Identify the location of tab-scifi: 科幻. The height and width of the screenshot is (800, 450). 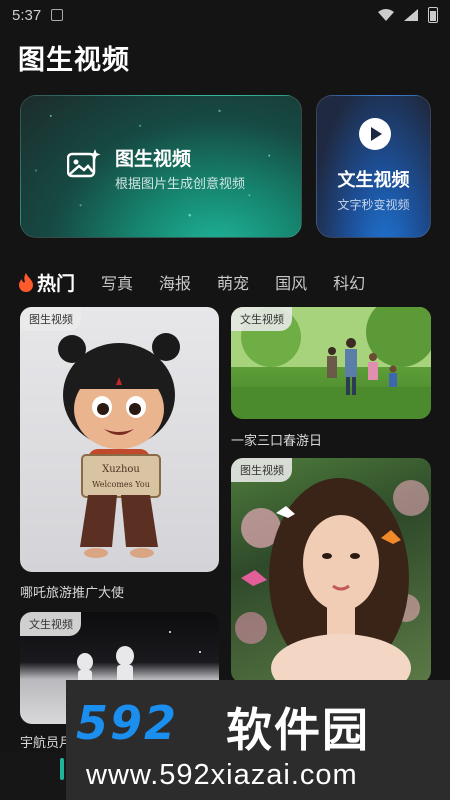
(349, 282).